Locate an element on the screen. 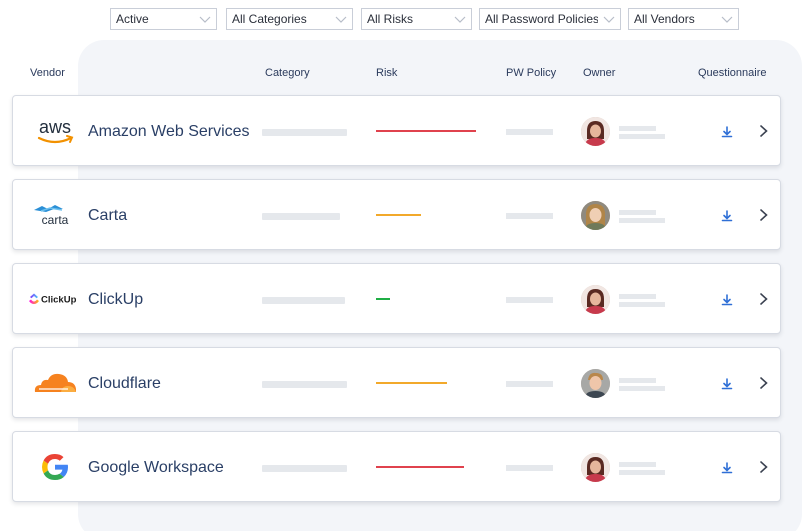  vendor-row-cloudflare: Cloudflare is located at coordinates (396, 382).